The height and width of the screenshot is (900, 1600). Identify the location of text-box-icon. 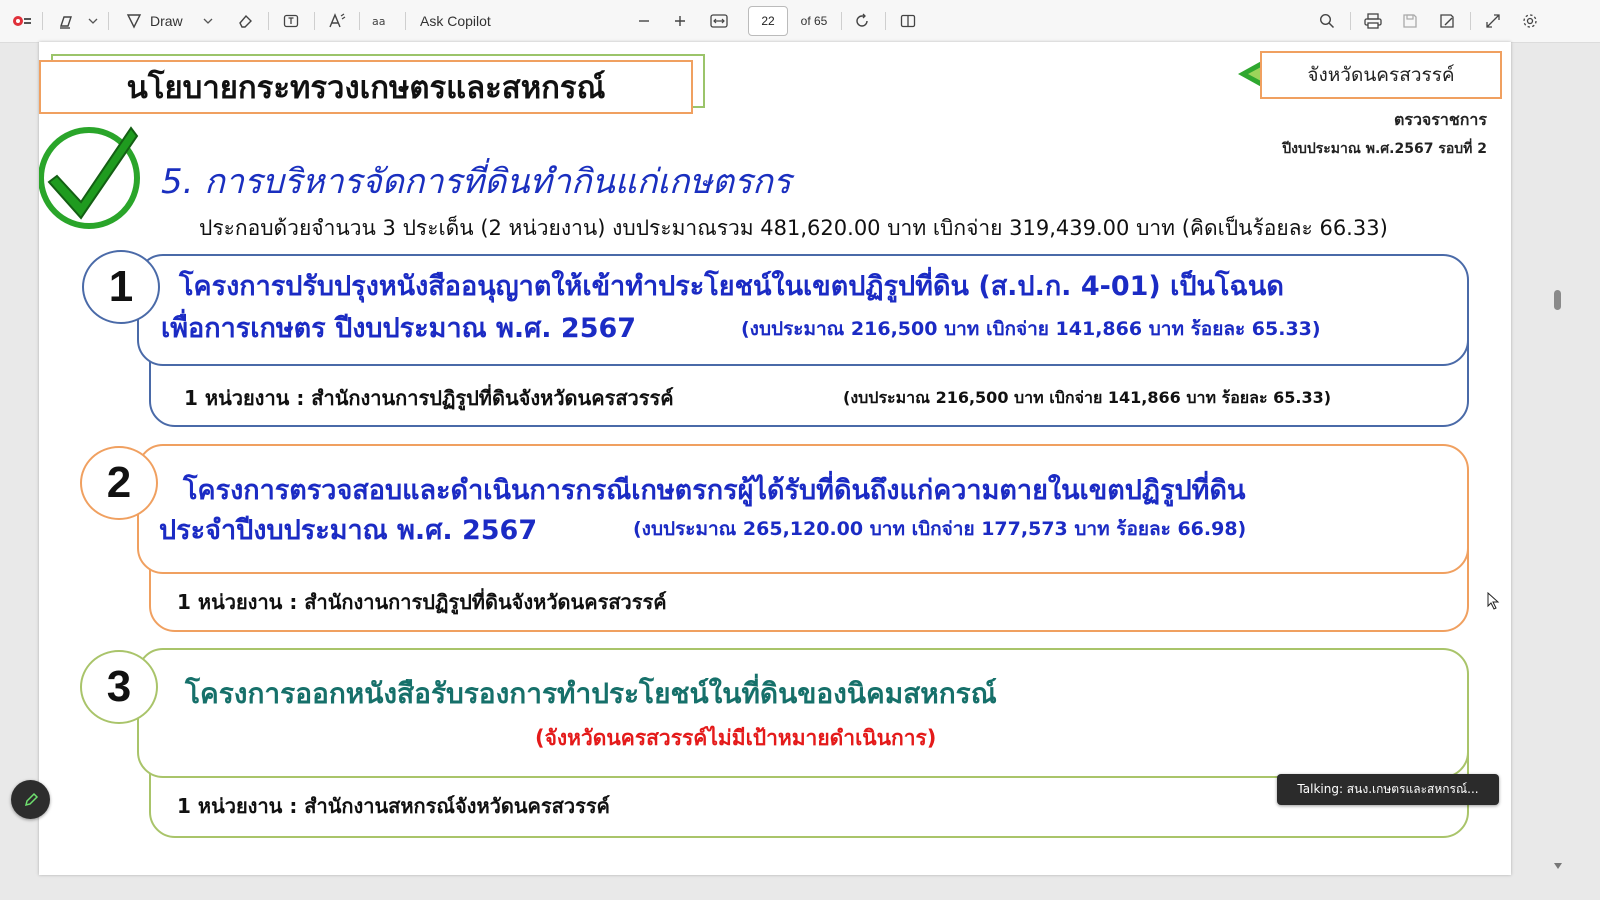
(291, 21).